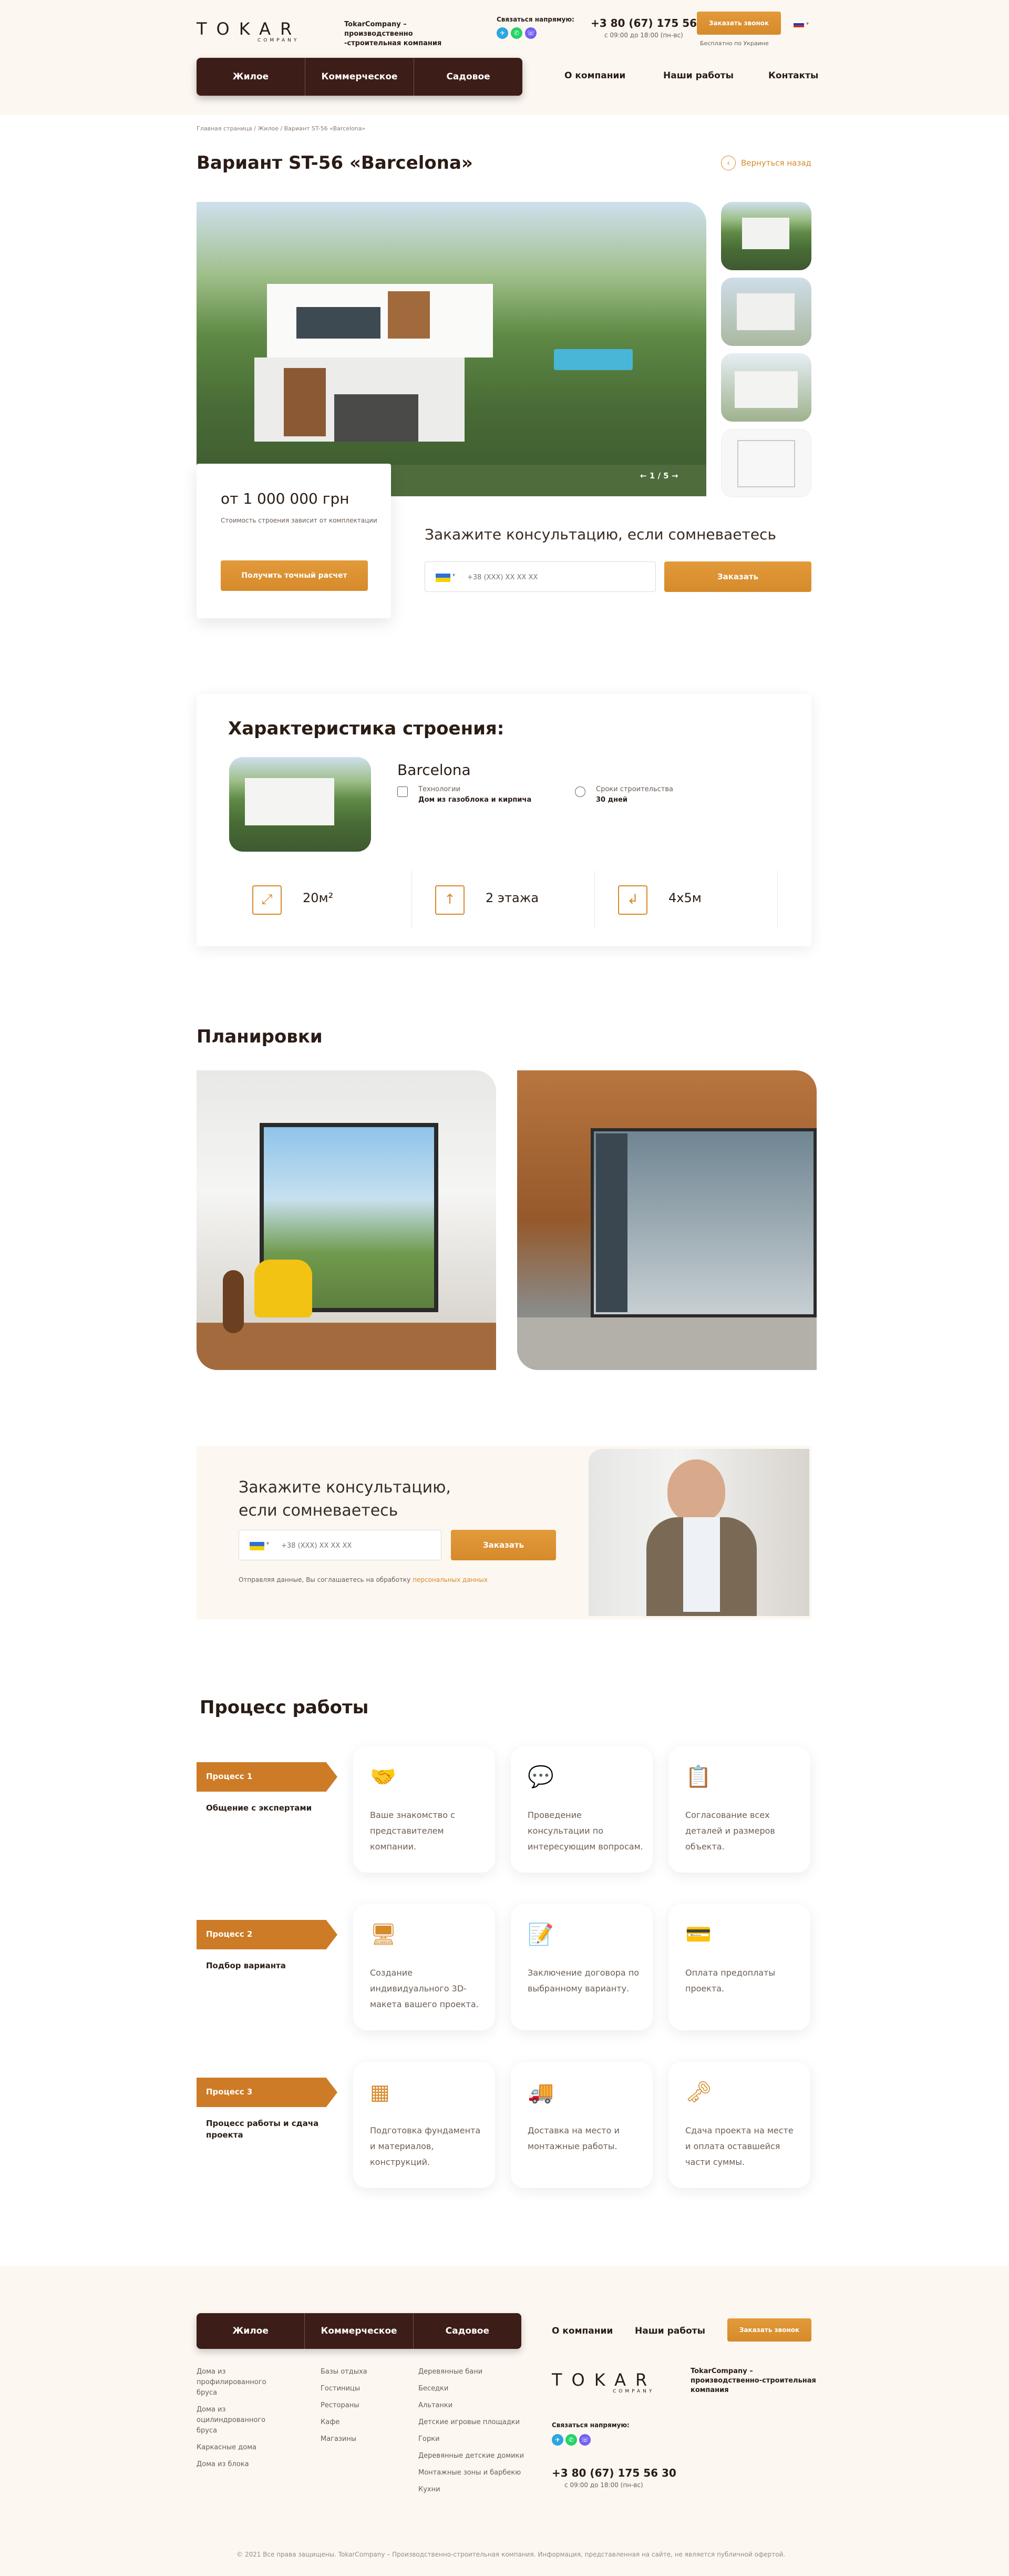 This screenshot has width=1009, height=2576. What do you see at coordinates (632, 900) in the screenshot?
I see `dimensions-icon: ↲` at bounding box center [632, 900].